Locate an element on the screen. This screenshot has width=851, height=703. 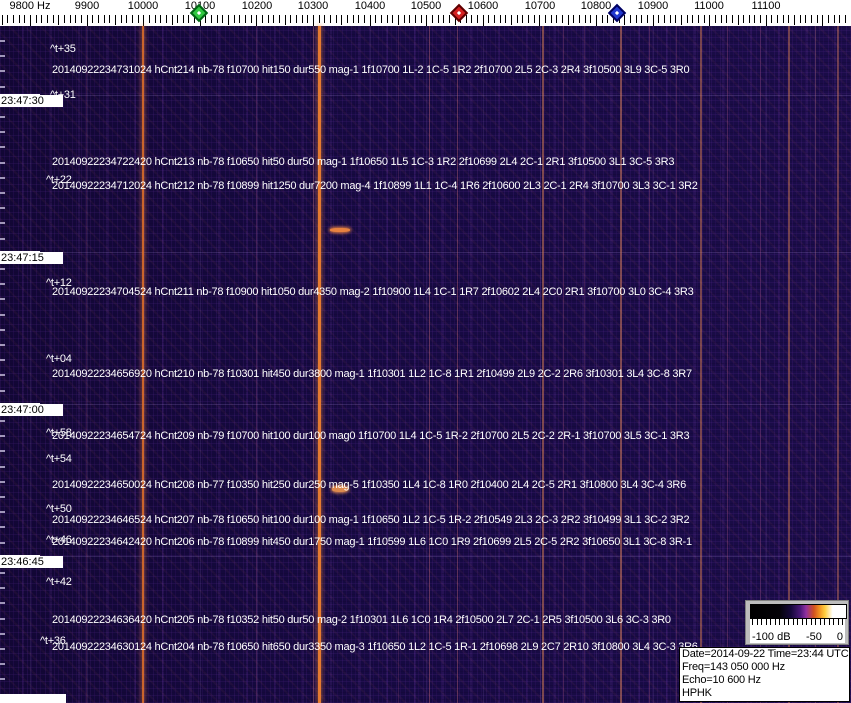
db-label-min: -100 dB is located at coordinates (771, 637).